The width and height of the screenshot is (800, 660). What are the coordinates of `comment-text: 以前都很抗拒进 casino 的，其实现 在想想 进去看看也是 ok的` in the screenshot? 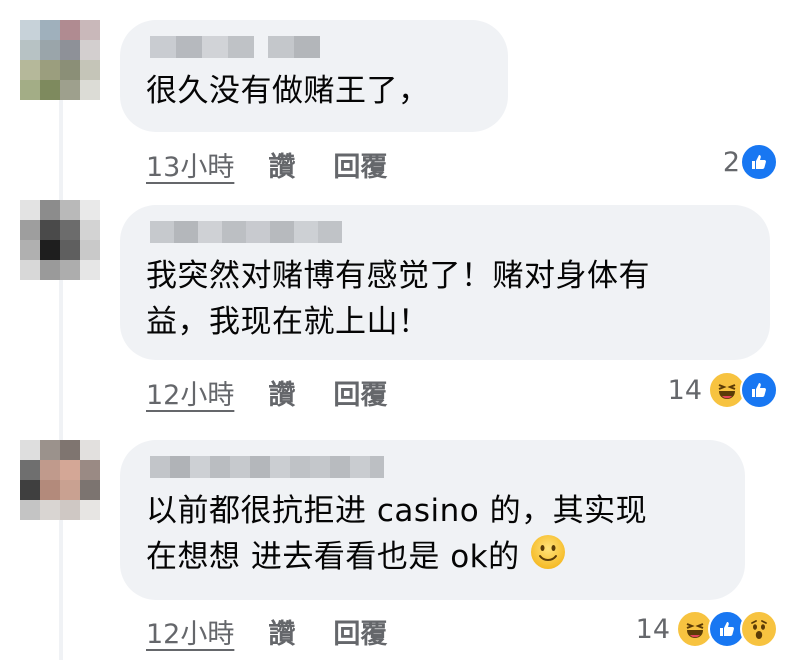 It's located at (432, 535).